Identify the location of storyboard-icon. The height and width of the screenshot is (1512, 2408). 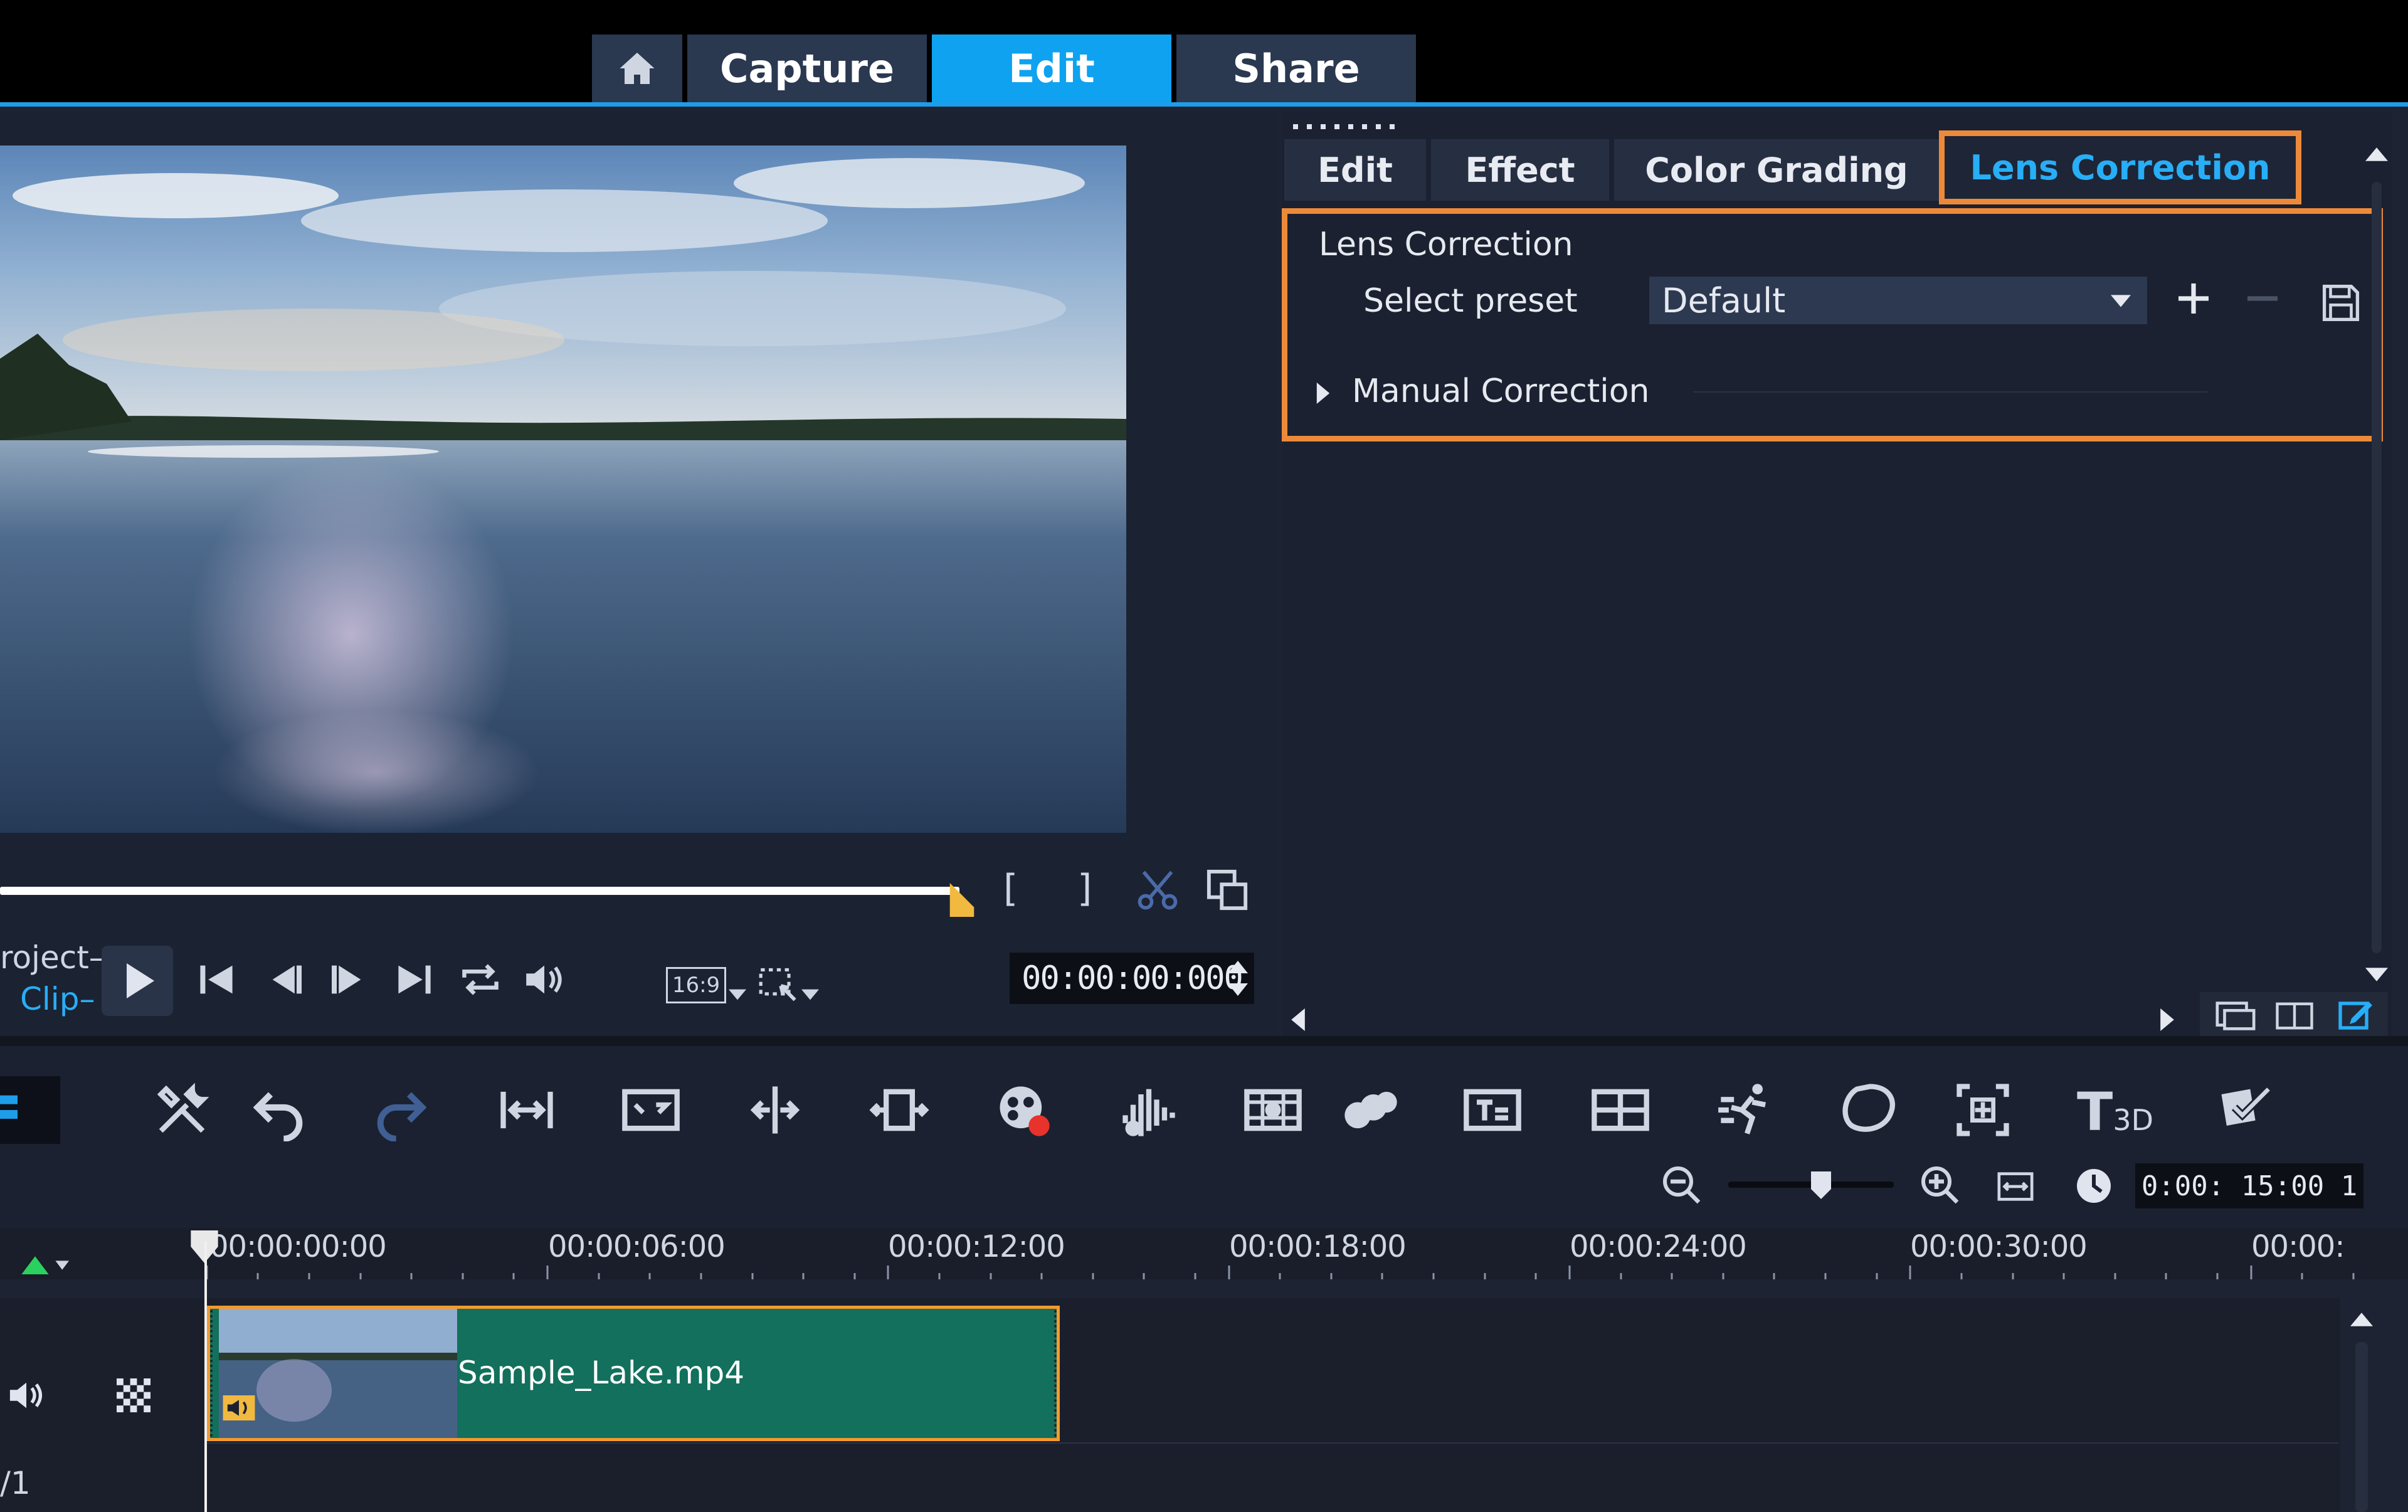
(9, 1107).